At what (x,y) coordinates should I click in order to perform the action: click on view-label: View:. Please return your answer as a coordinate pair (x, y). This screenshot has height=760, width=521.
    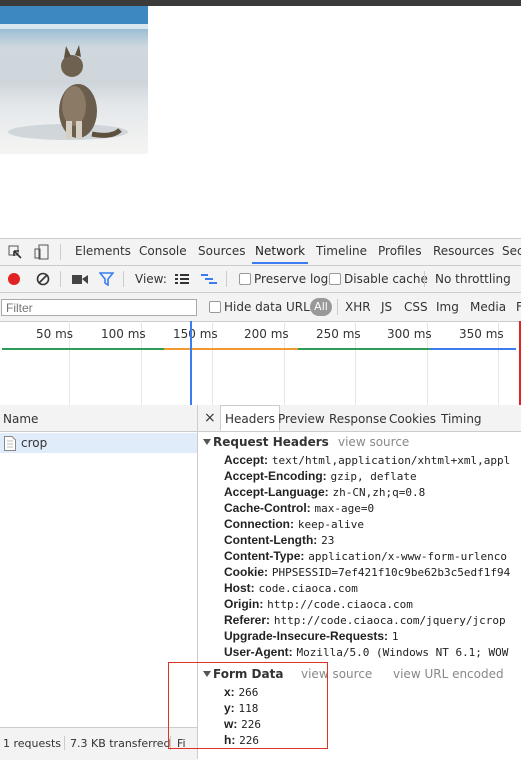
    Looking at the image, I should click on (151, 279).